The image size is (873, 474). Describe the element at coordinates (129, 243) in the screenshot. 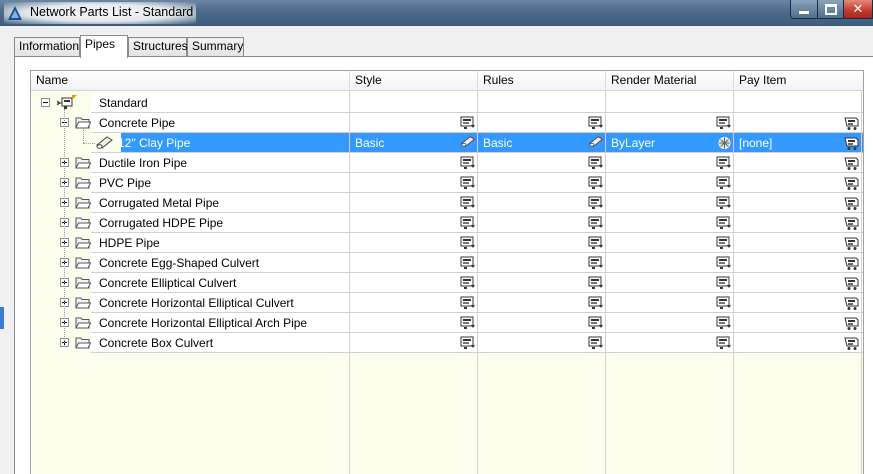

I see `tree-label: HDPE Pipe` at that location.